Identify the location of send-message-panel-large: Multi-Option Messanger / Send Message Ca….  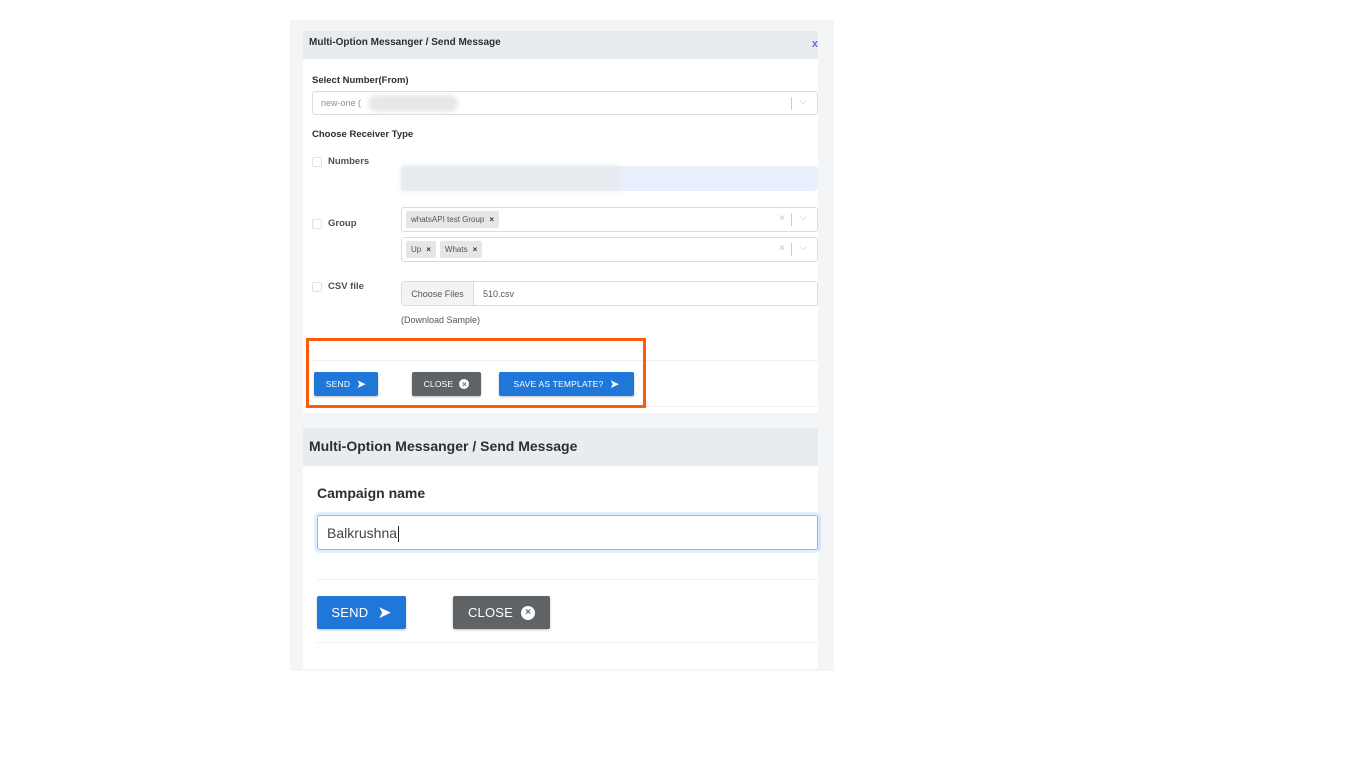
(560, 548).